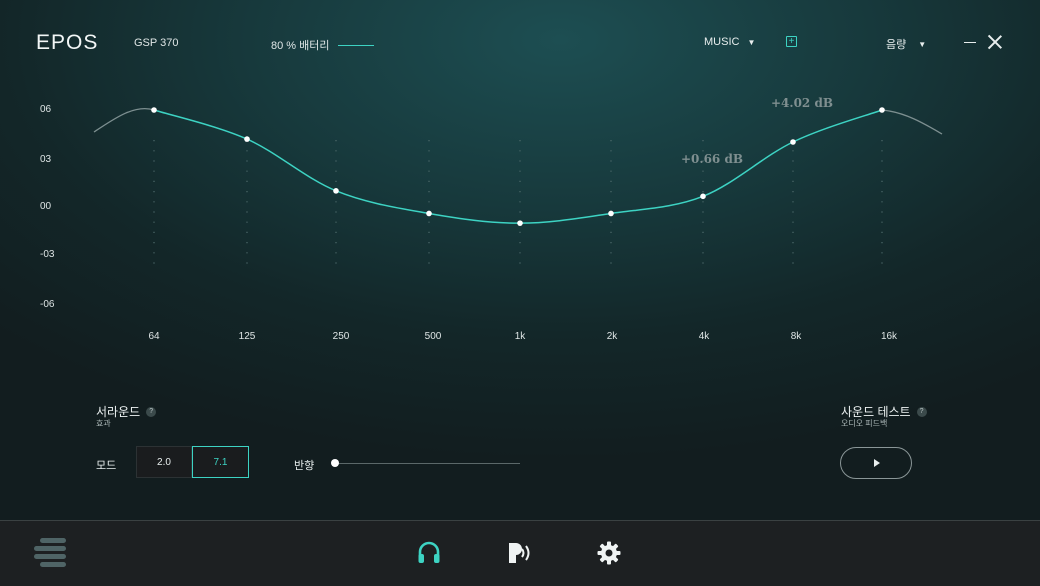  I want to click on menu-icon, so click(51, 553).